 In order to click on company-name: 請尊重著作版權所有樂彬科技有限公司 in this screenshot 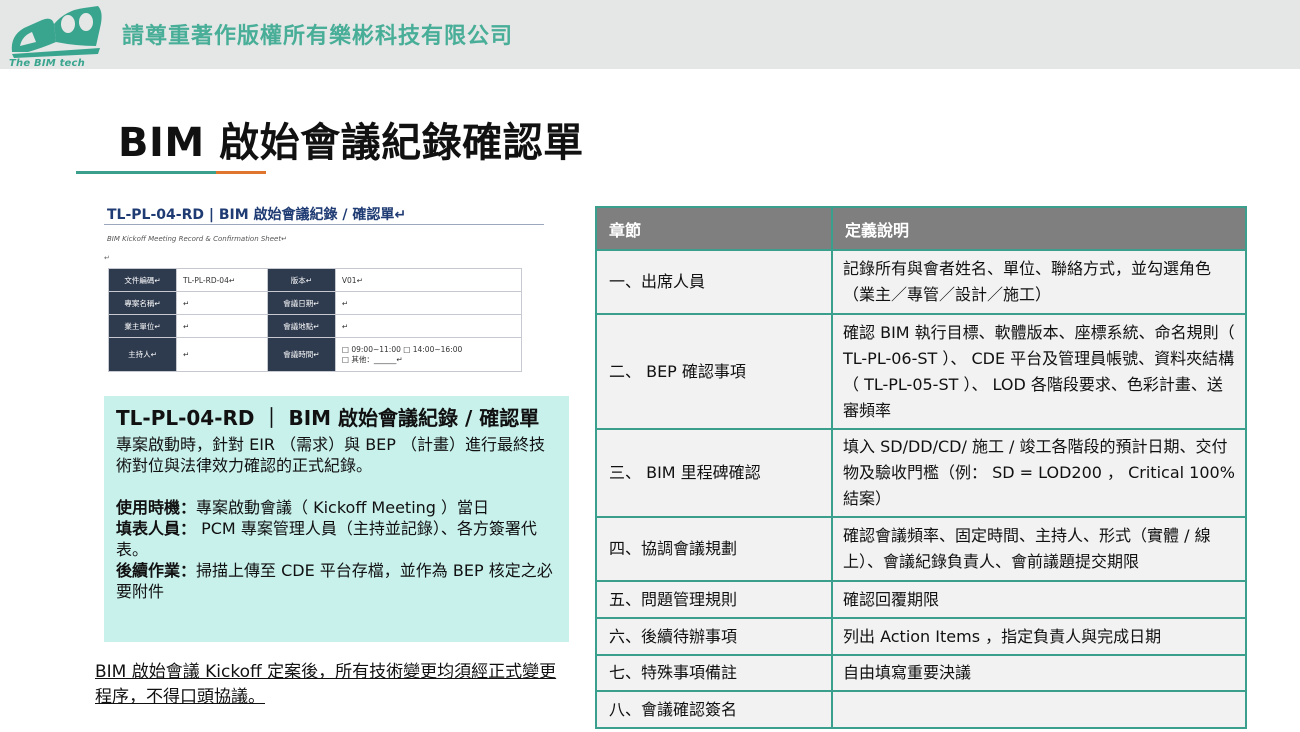, I will do `click(318, 36)`.